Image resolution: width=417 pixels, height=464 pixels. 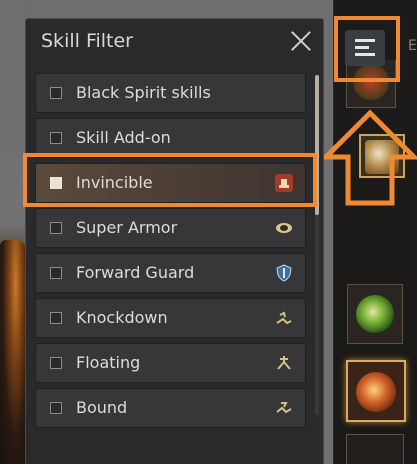 I want to click on sidebar-partial-text: E, so click(x=412, y=46).